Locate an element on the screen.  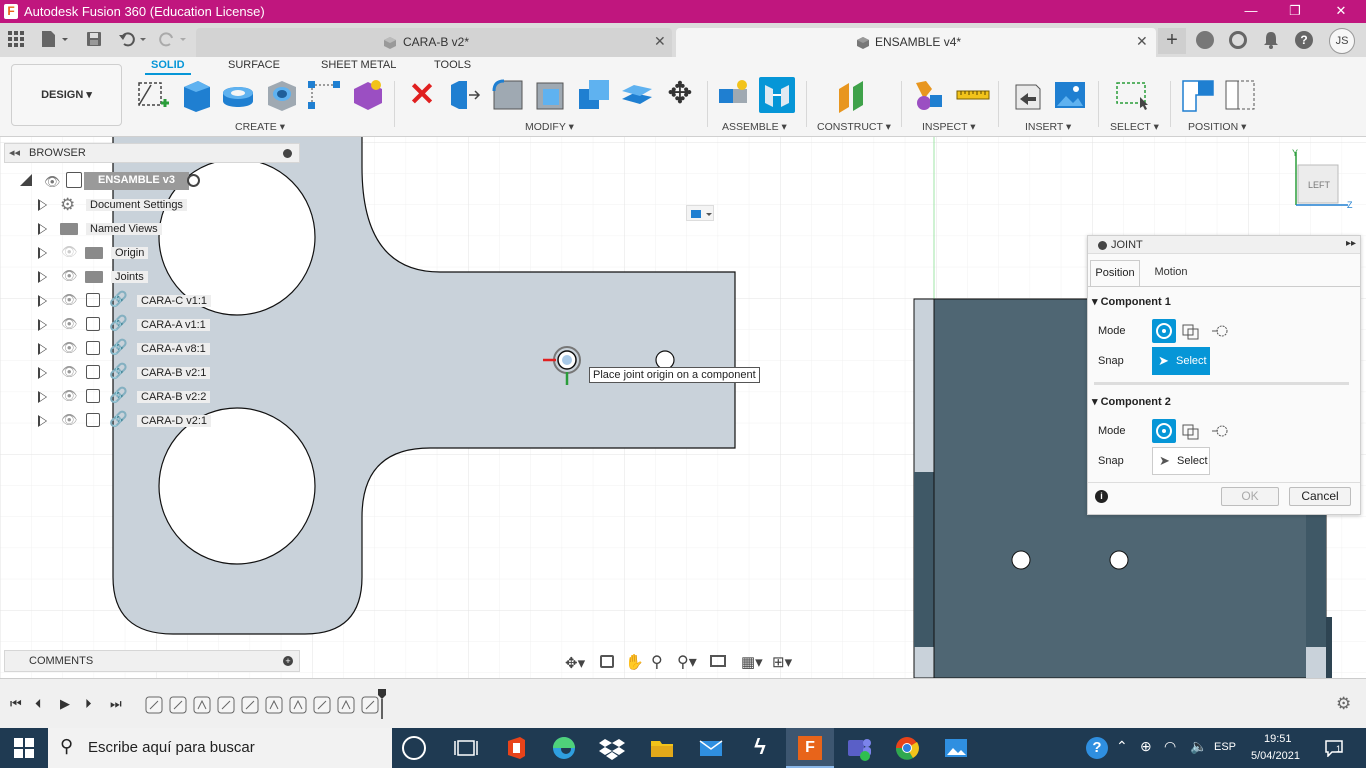
create-sketch-icon is located at coordinates (153, 95).